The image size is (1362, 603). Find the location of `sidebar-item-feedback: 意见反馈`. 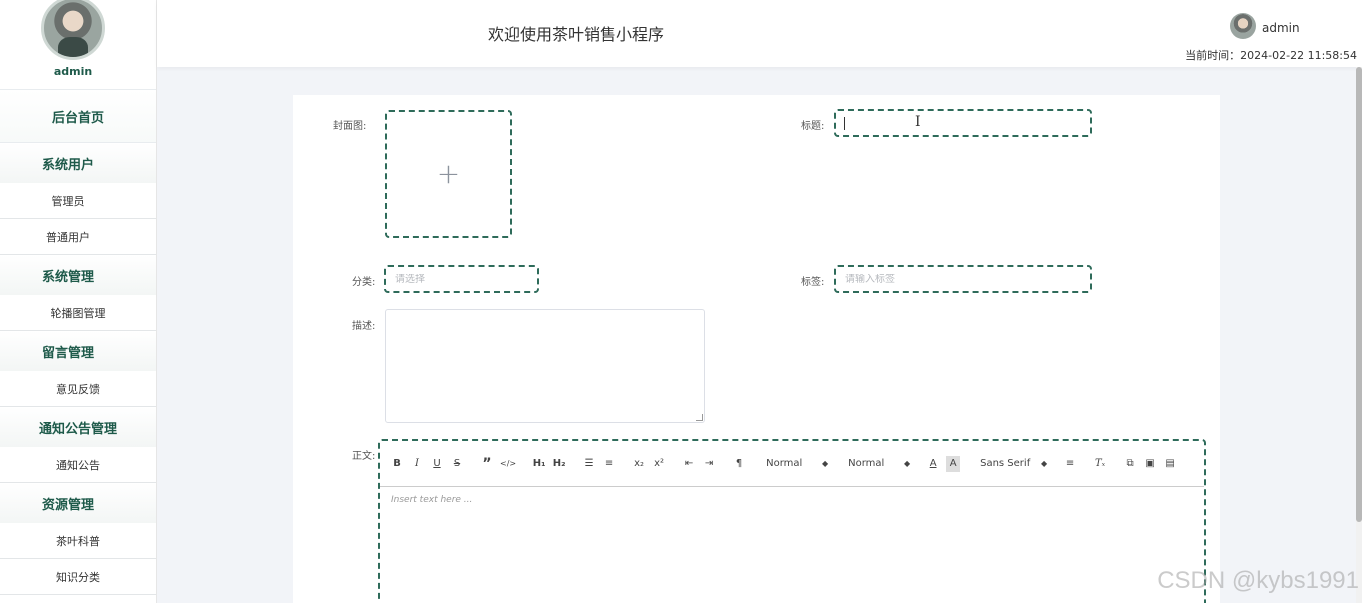

sidebar-item-feedback: 意见反馈 is located at coordinates (78, 389).